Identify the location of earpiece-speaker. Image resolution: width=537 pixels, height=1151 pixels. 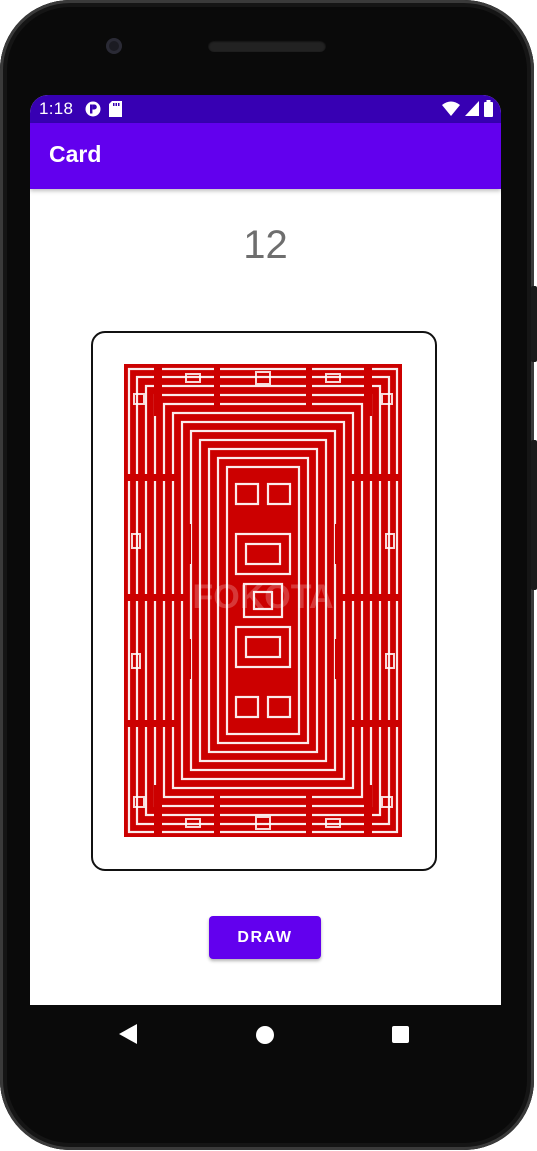
(267, 46).